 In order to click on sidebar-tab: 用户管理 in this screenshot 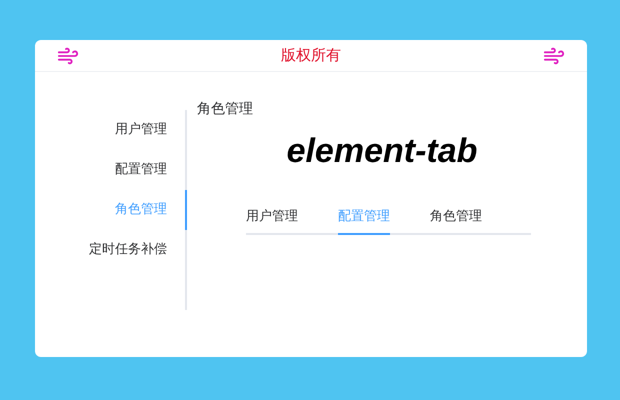, I will do `click(111, 130)`.